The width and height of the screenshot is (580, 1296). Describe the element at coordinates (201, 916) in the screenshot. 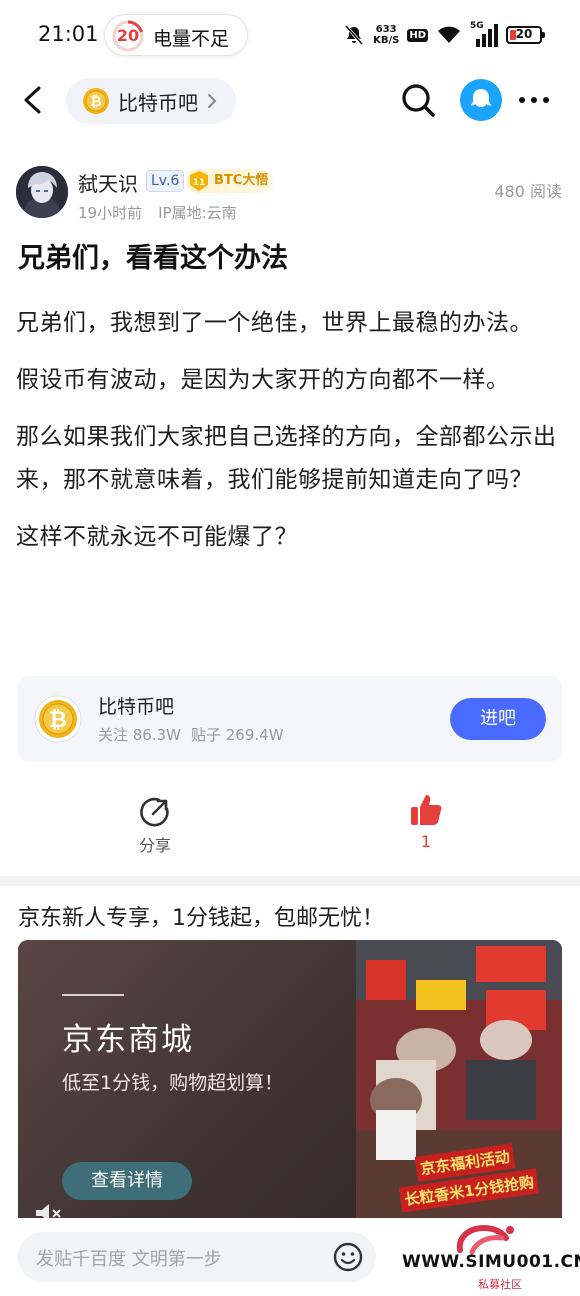

I see `ad-headline: 京东新人专享，1分钱起，包邮无忧！` at that location.